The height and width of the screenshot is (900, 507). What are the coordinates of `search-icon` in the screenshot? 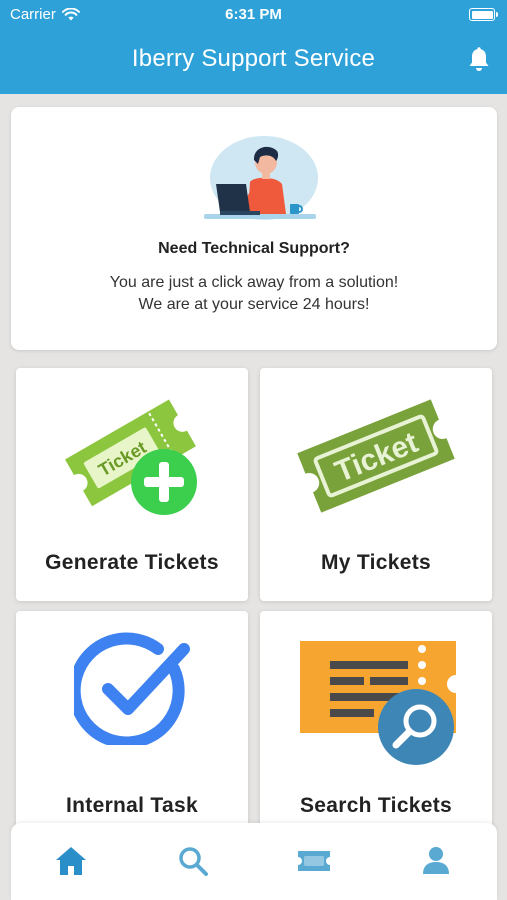 It's located at (193, 861).